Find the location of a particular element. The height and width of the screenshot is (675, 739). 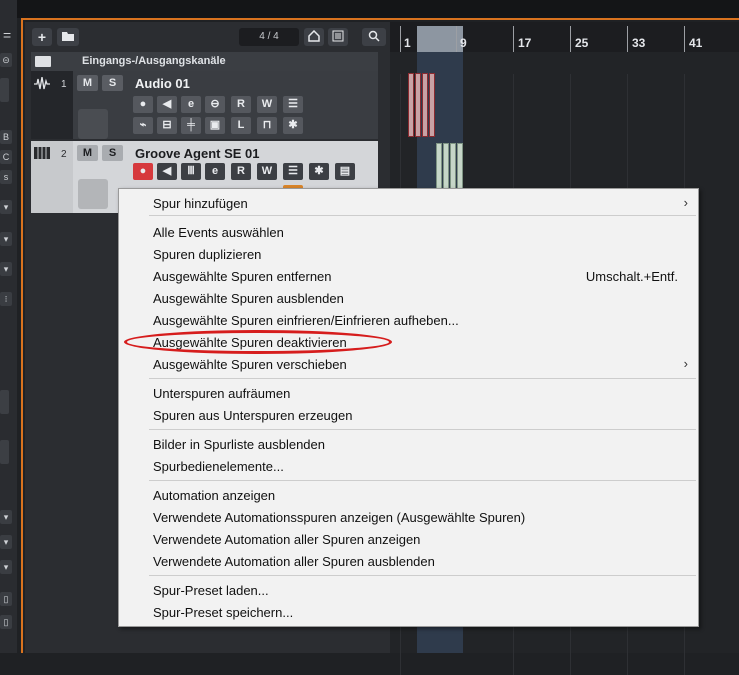

top-bar is located at coordinates (378, 9).